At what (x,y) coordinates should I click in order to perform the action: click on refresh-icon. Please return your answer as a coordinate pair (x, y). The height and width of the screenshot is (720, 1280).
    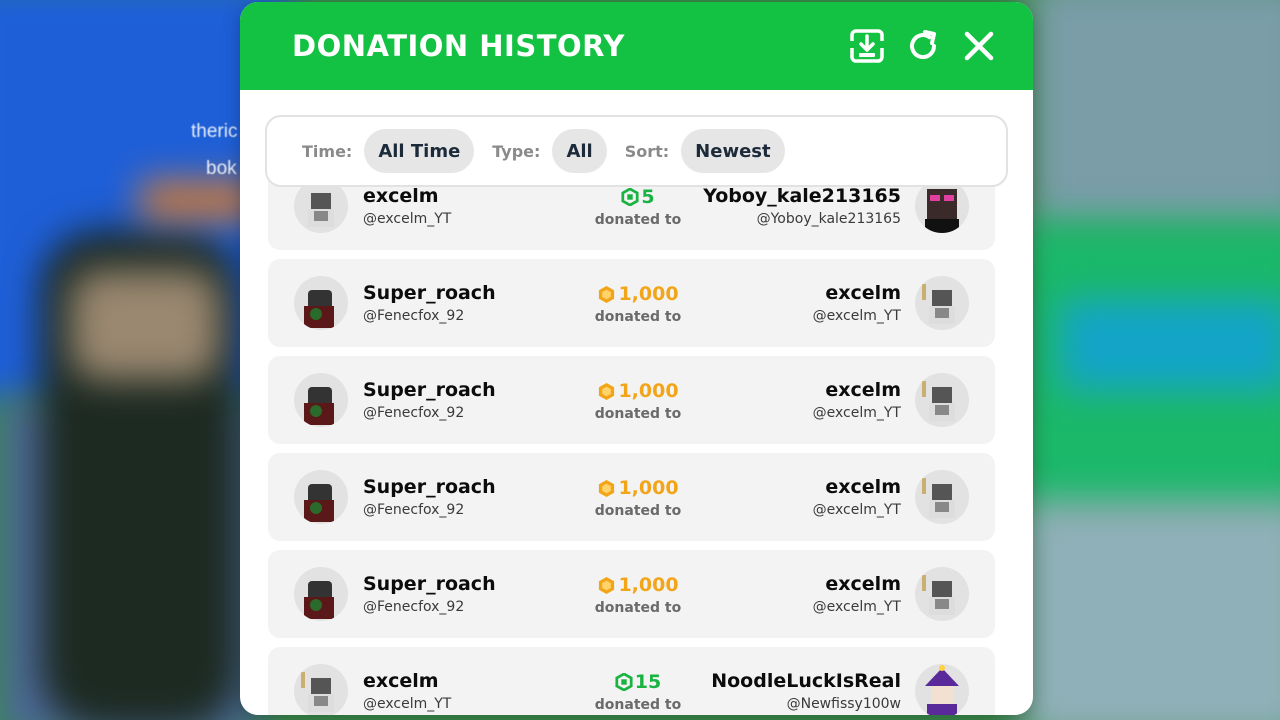
    Looking at the image, I should click on (923, 46).